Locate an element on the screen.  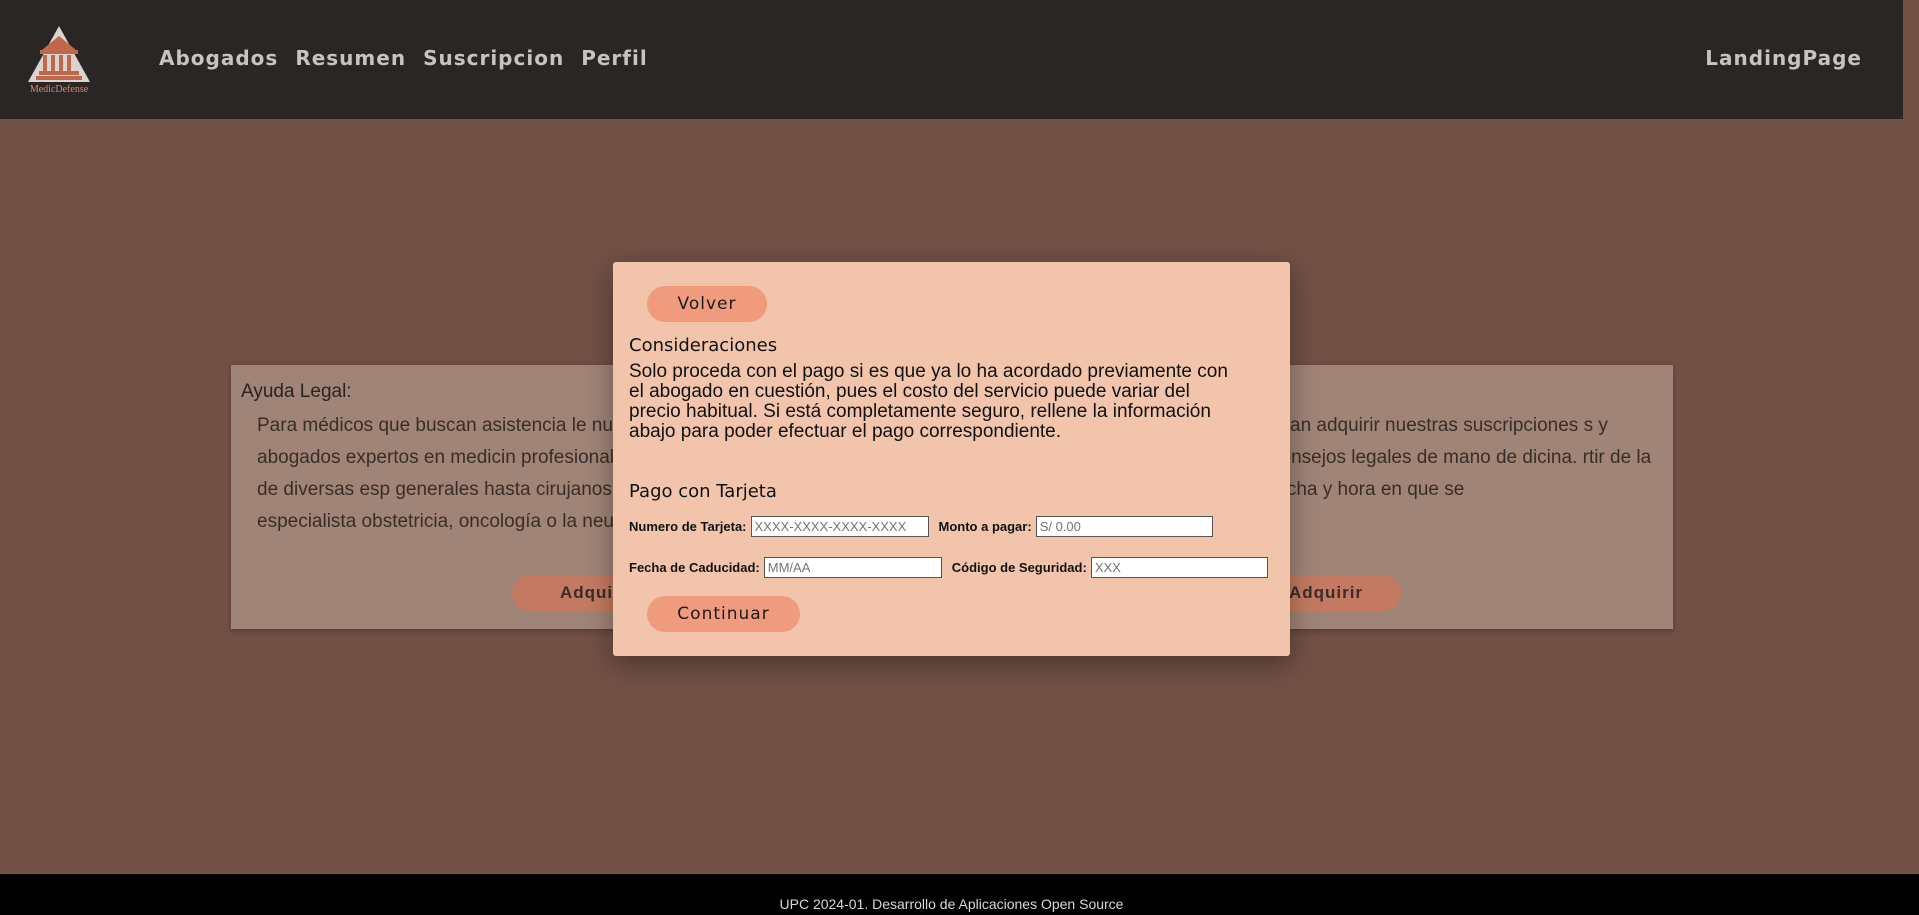
nav-abogados: Abogados is located at coordinates (218, 58).